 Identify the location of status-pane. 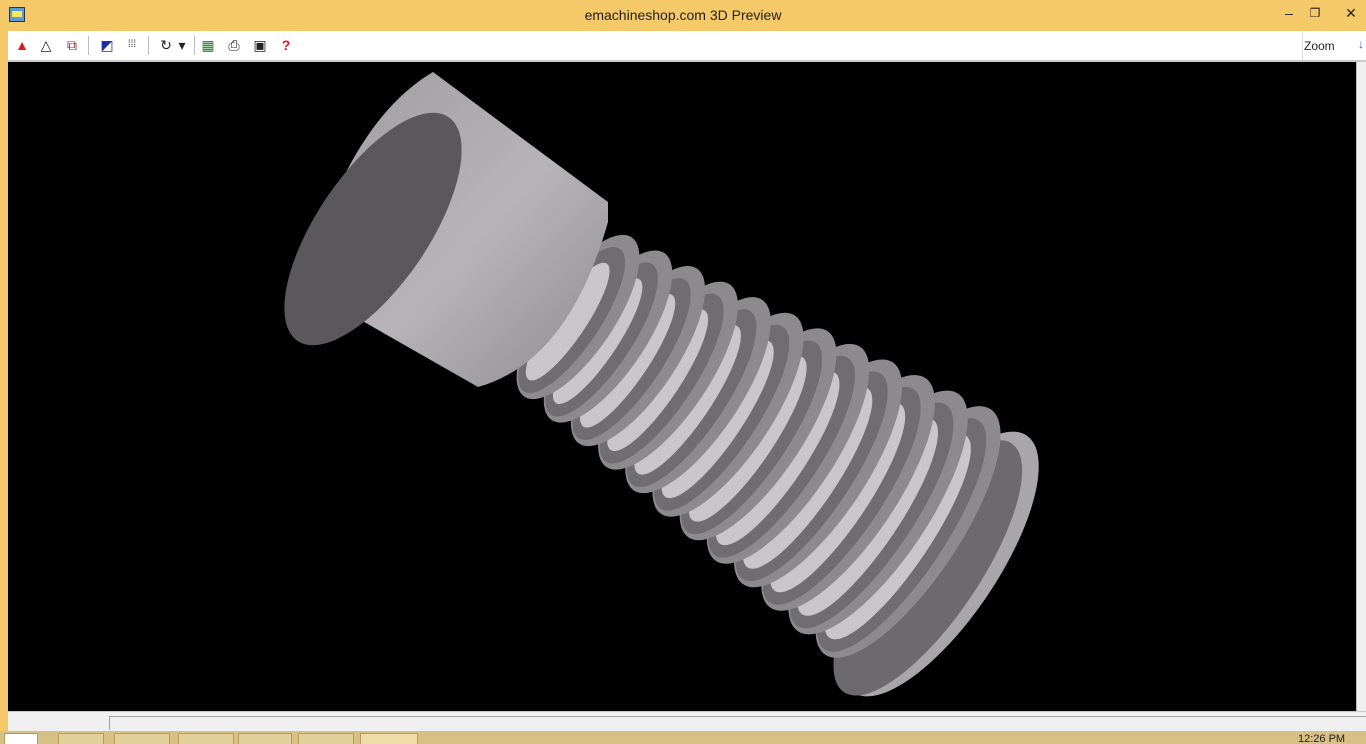
(737, 723).